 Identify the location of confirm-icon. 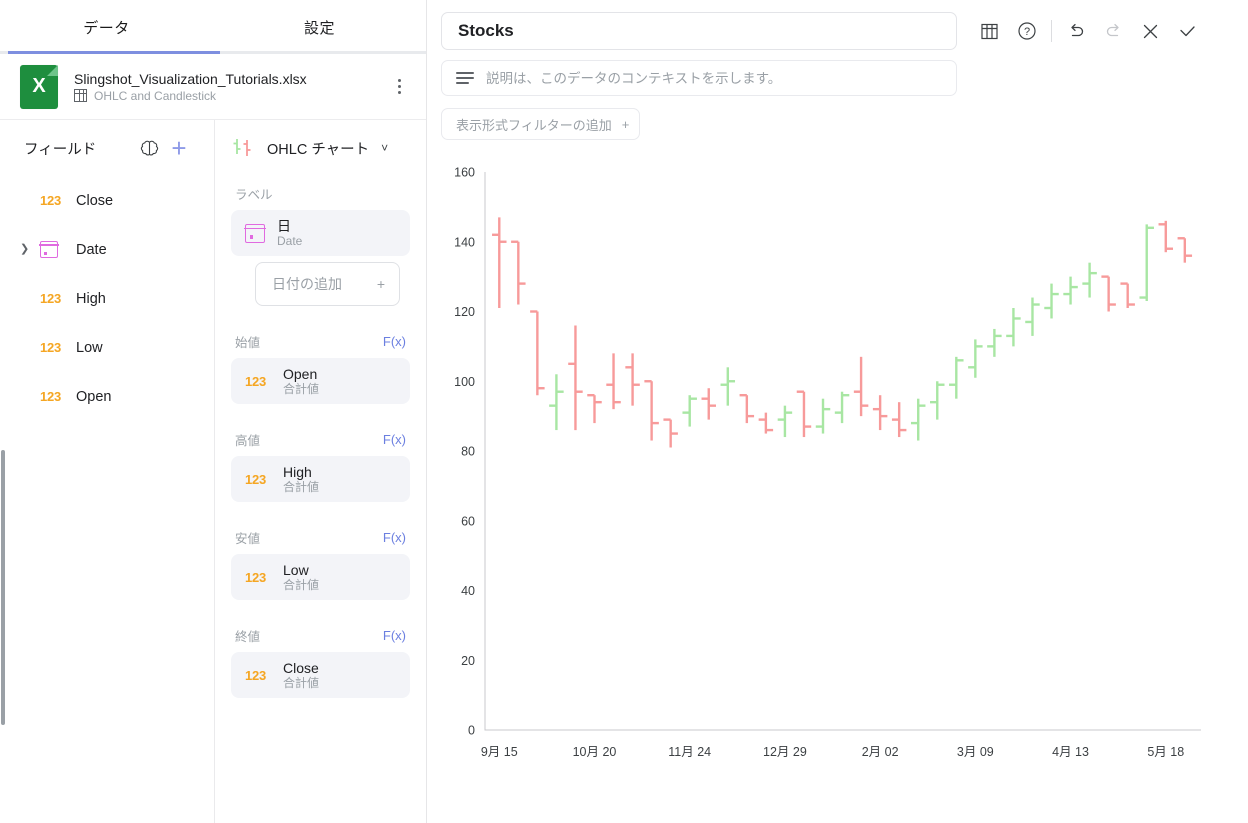
(1187, 31).